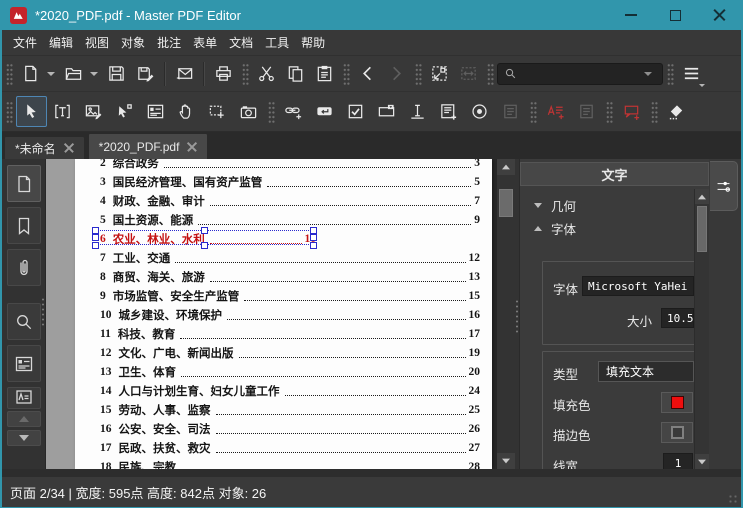  What do you see at coordinates (676, 111) in the screenshot?
I see `eraser-button` at bounding box center [676, 111].